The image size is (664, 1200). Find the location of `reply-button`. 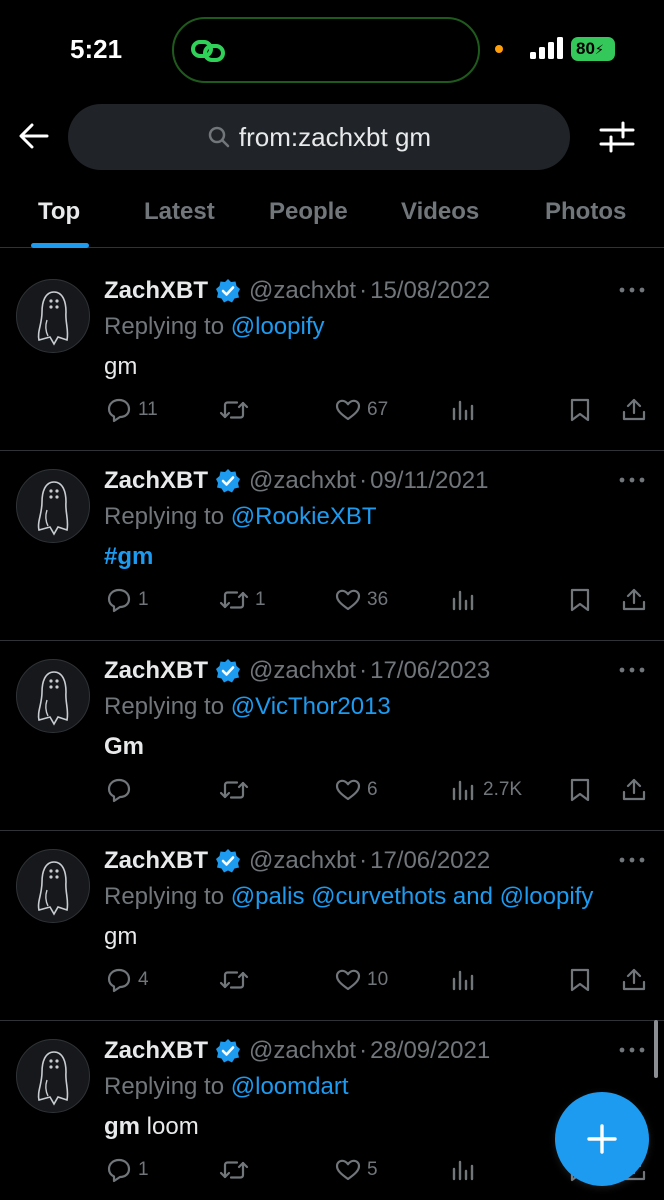

reply-button is located at coordinates (122, 790).